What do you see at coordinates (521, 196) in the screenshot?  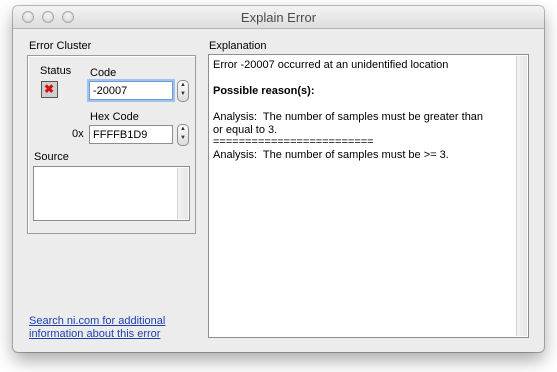 I see `explanation-scrollbar` at bounding box center [521, 196].